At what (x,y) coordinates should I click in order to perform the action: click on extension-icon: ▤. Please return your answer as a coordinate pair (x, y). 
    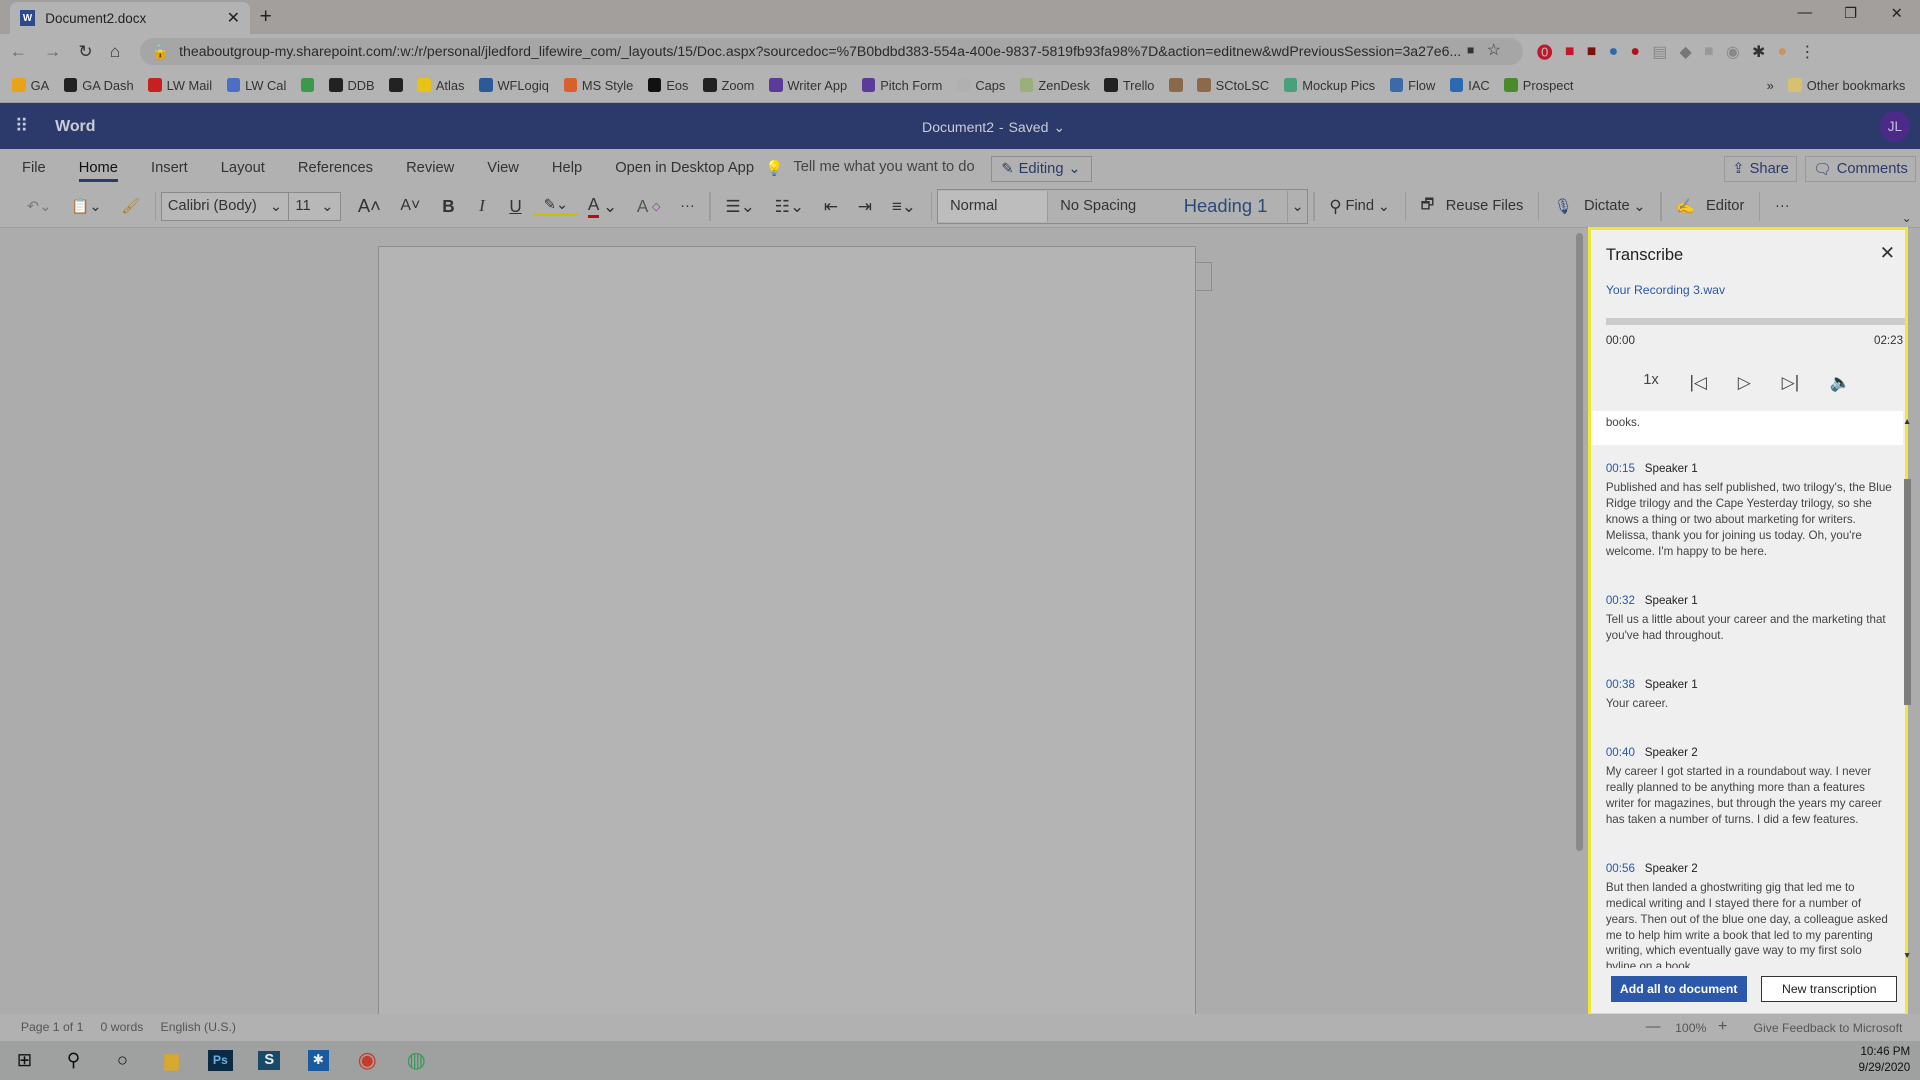
    Looking at the image, I should click on (1659, 52).